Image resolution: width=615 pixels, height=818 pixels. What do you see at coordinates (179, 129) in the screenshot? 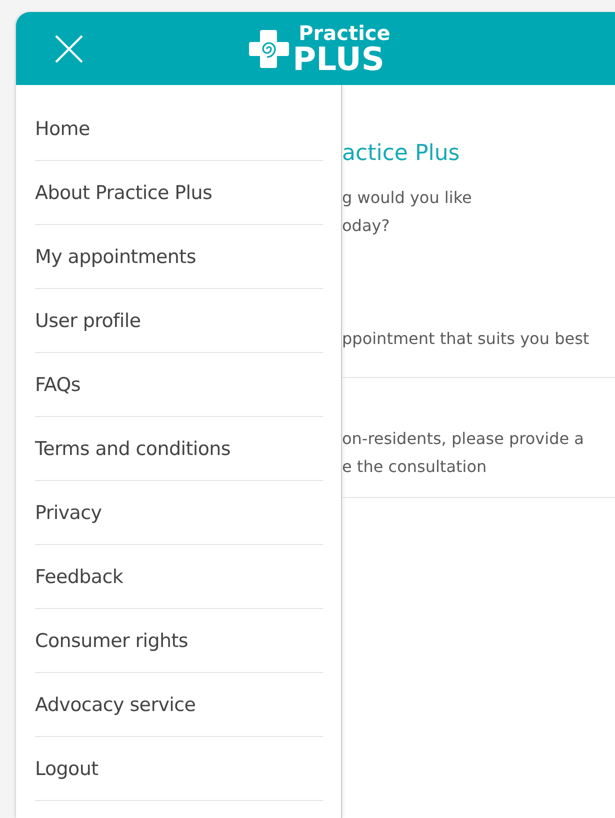
I see `menu-item: Home` at bounding box center [179, 129].